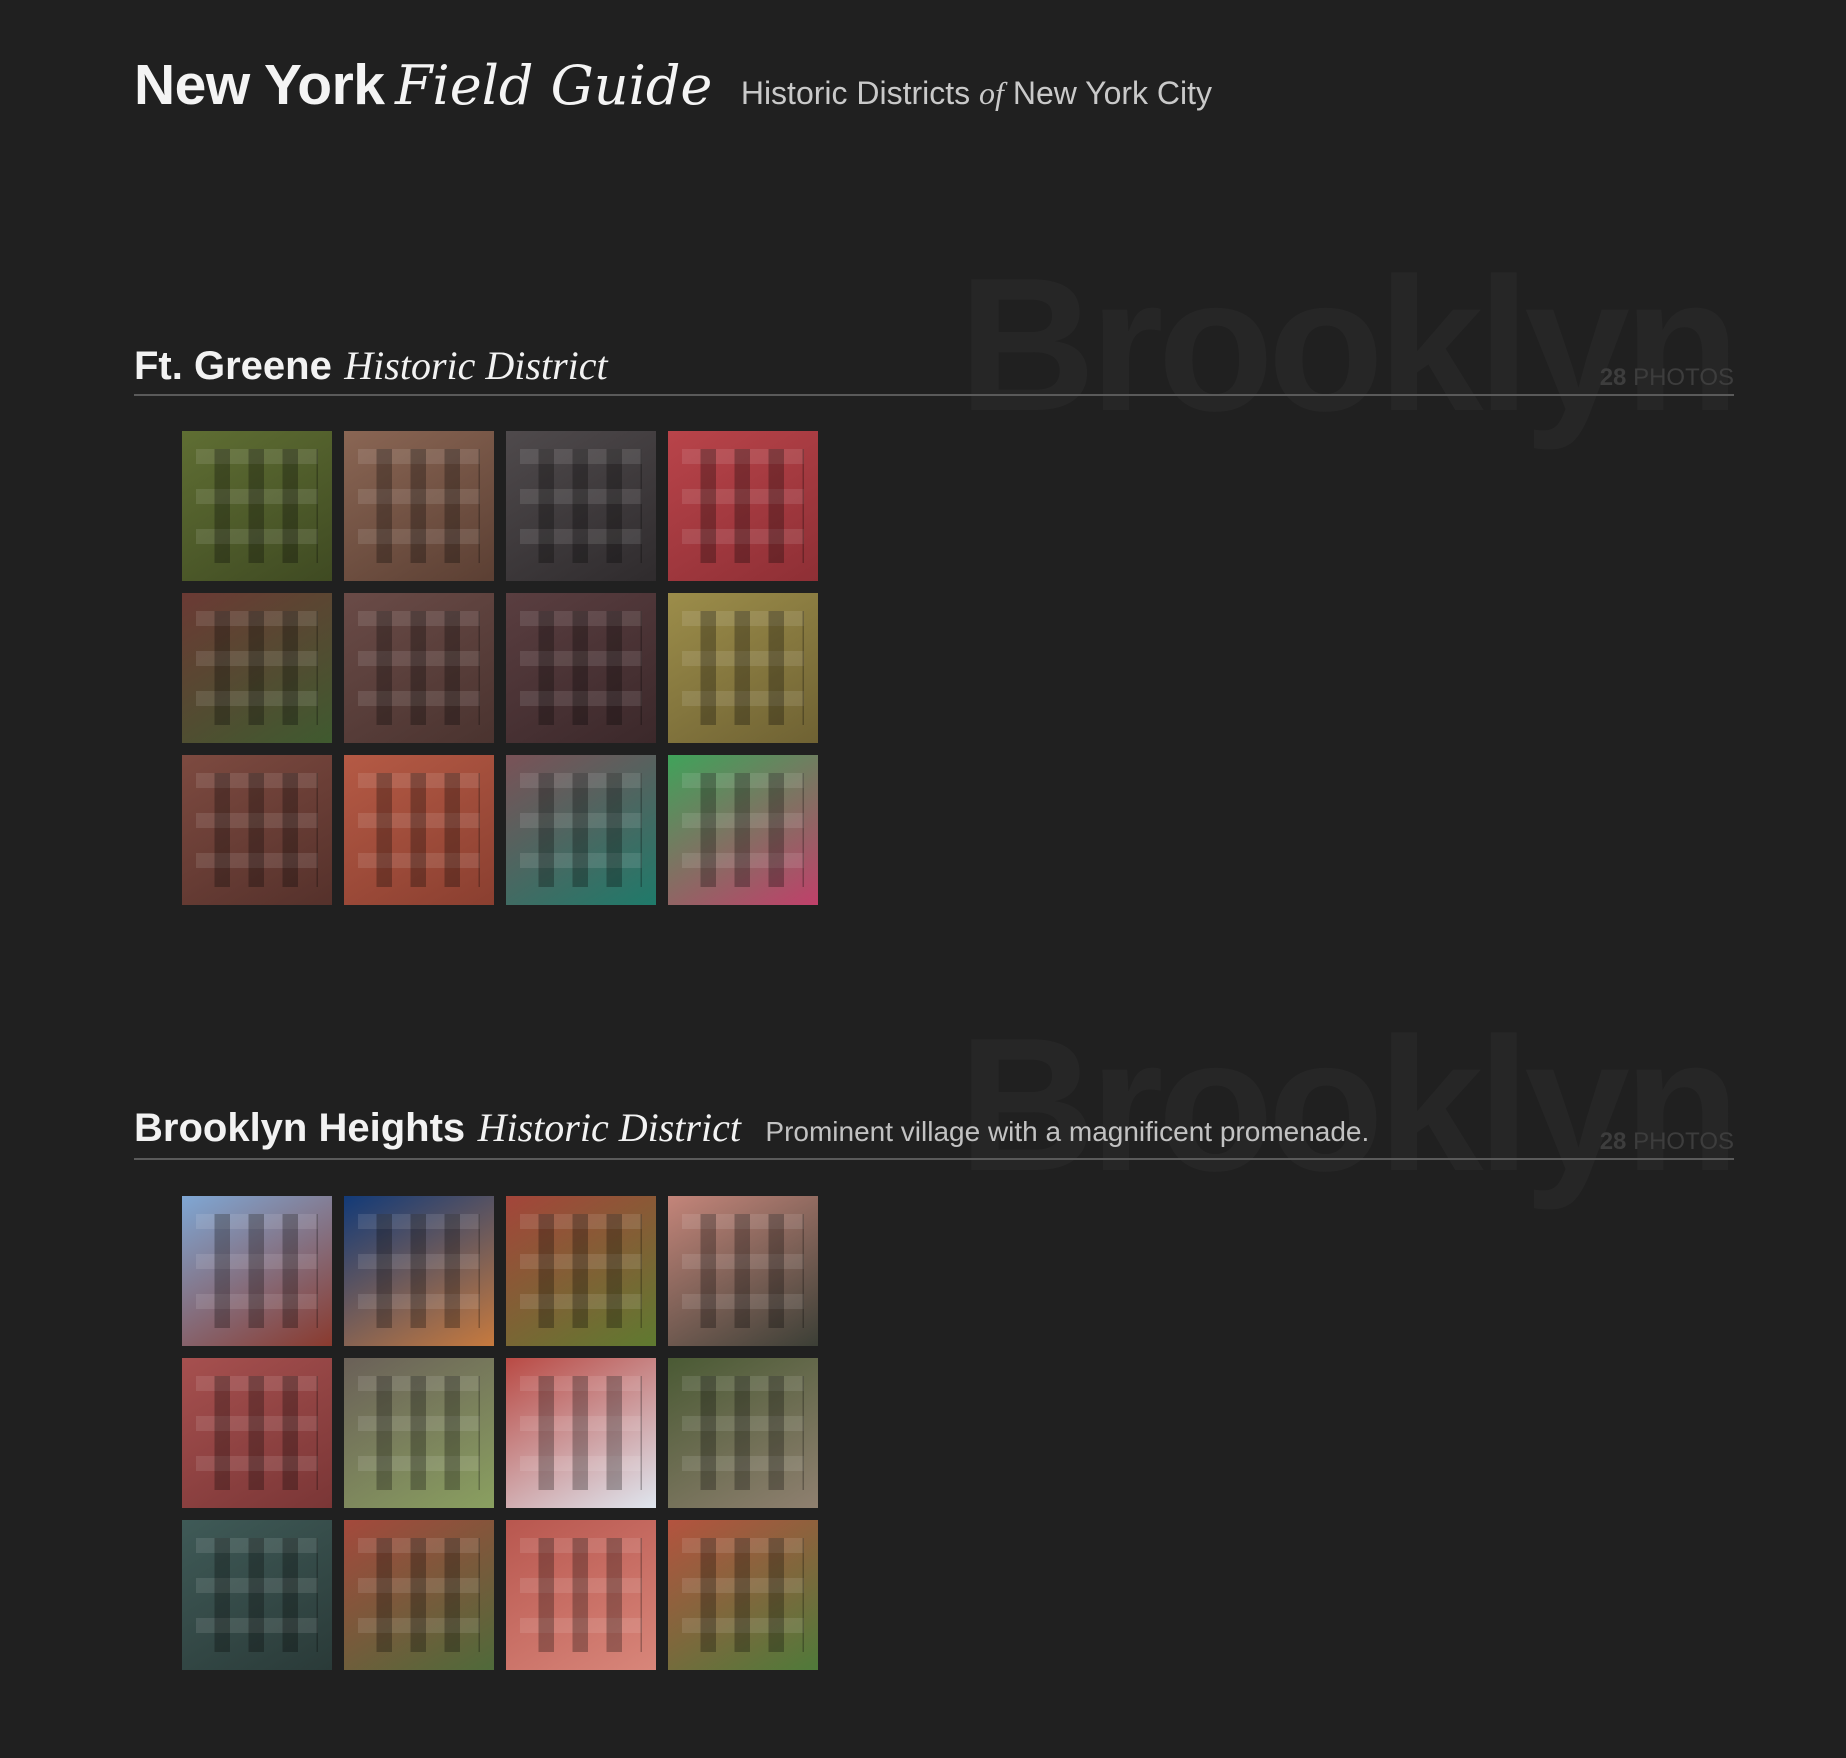 This screenshot has height=1758, width=1846. I want to click on district-name: Ft. Greene, so click(233, 366).